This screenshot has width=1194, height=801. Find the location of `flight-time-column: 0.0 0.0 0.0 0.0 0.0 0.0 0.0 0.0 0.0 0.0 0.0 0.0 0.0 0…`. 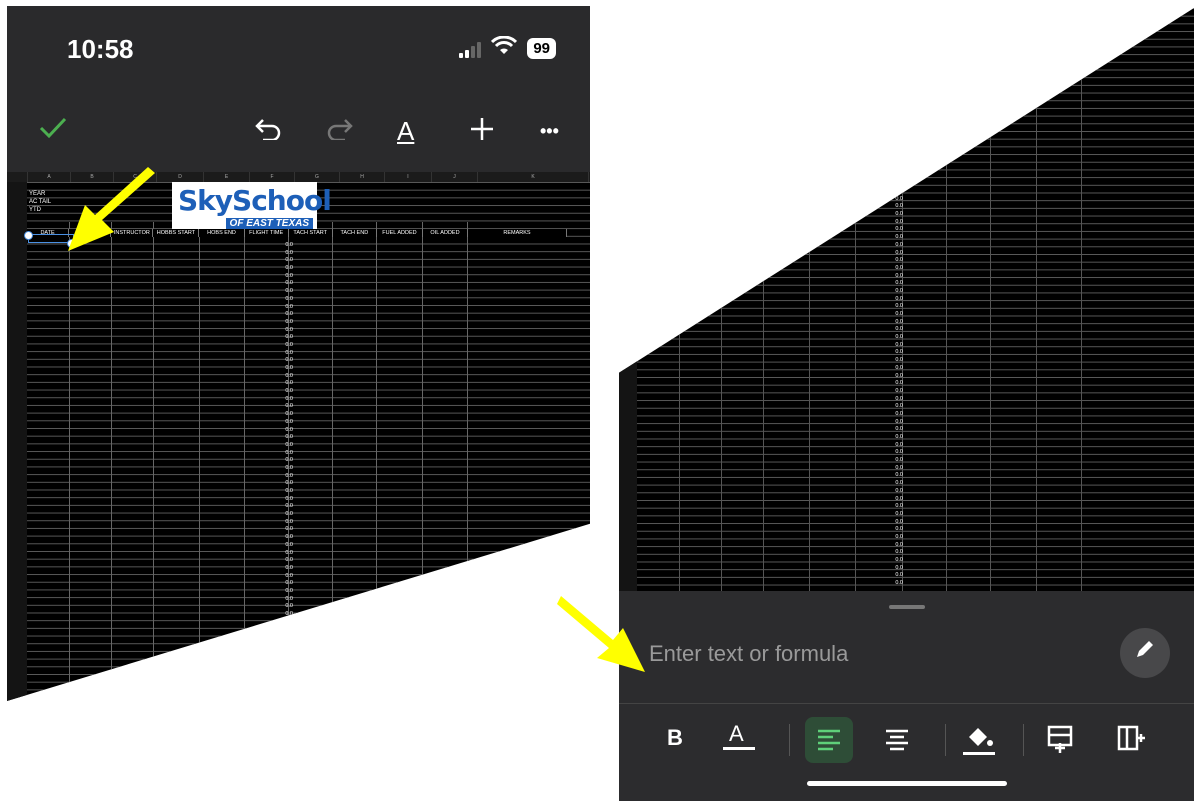

flight-time-column: 0.0 0.0 0.0 0.0 0.0 0.0 0.0 0.0 0.0 0.0 0.0 0.0 0.0 0… is located at coordinates (896, 388).